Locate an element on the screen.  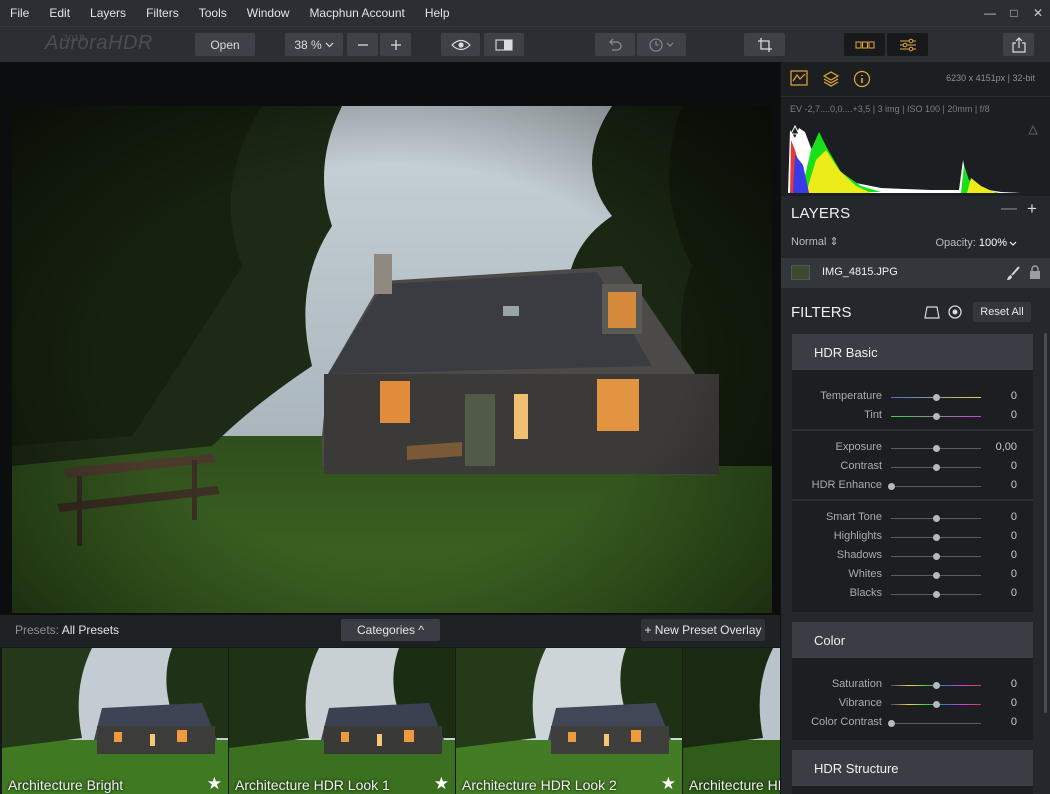
opacity-select: Opacity: 100% is located at coordinates (976, 243).